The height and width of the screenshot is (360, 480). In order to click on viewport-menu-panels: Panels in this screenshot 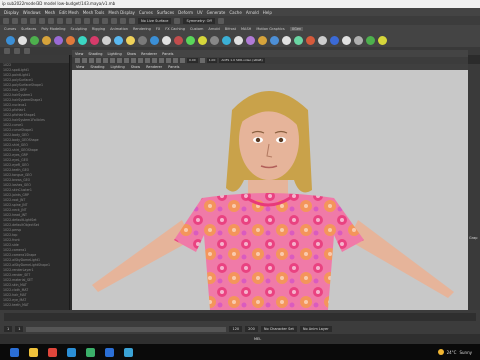, I will do `click(173, 67)`.